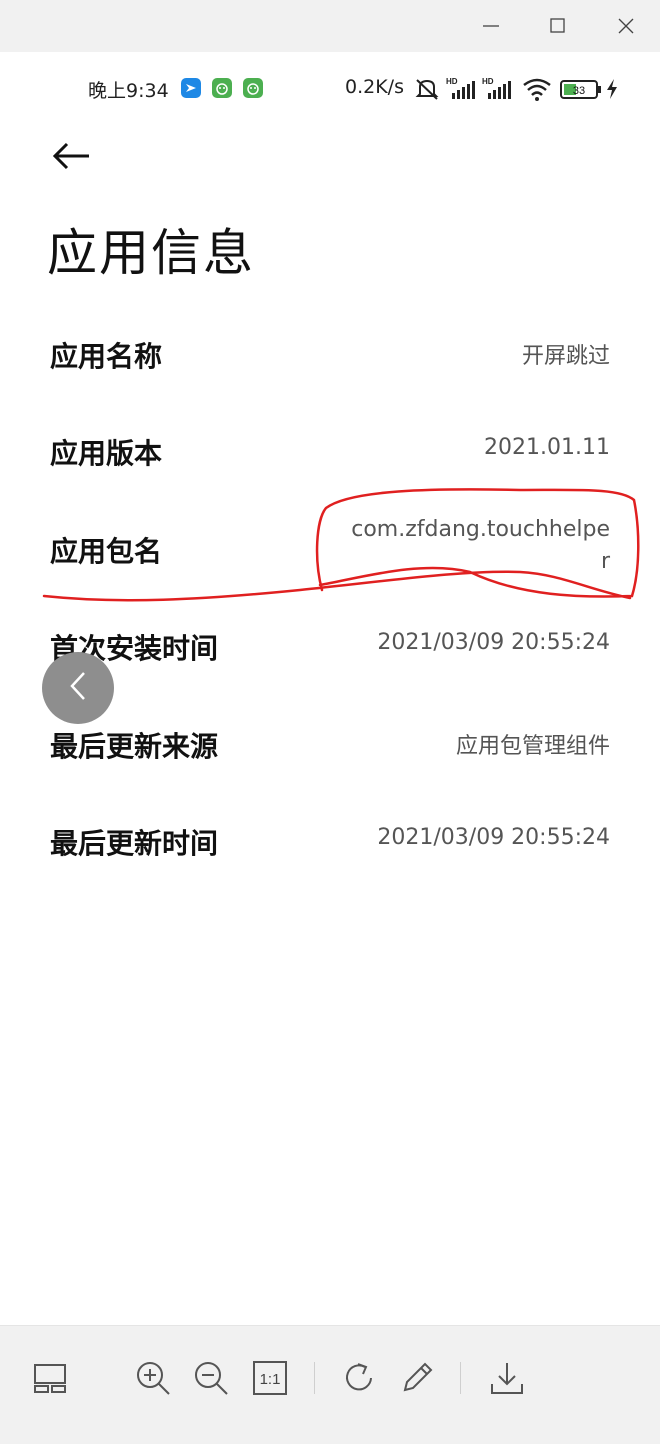  What do you see at coordinates (106, 453) in the screenshot?
I see `row-label: 应用版本` at bounding box center [106, 453].